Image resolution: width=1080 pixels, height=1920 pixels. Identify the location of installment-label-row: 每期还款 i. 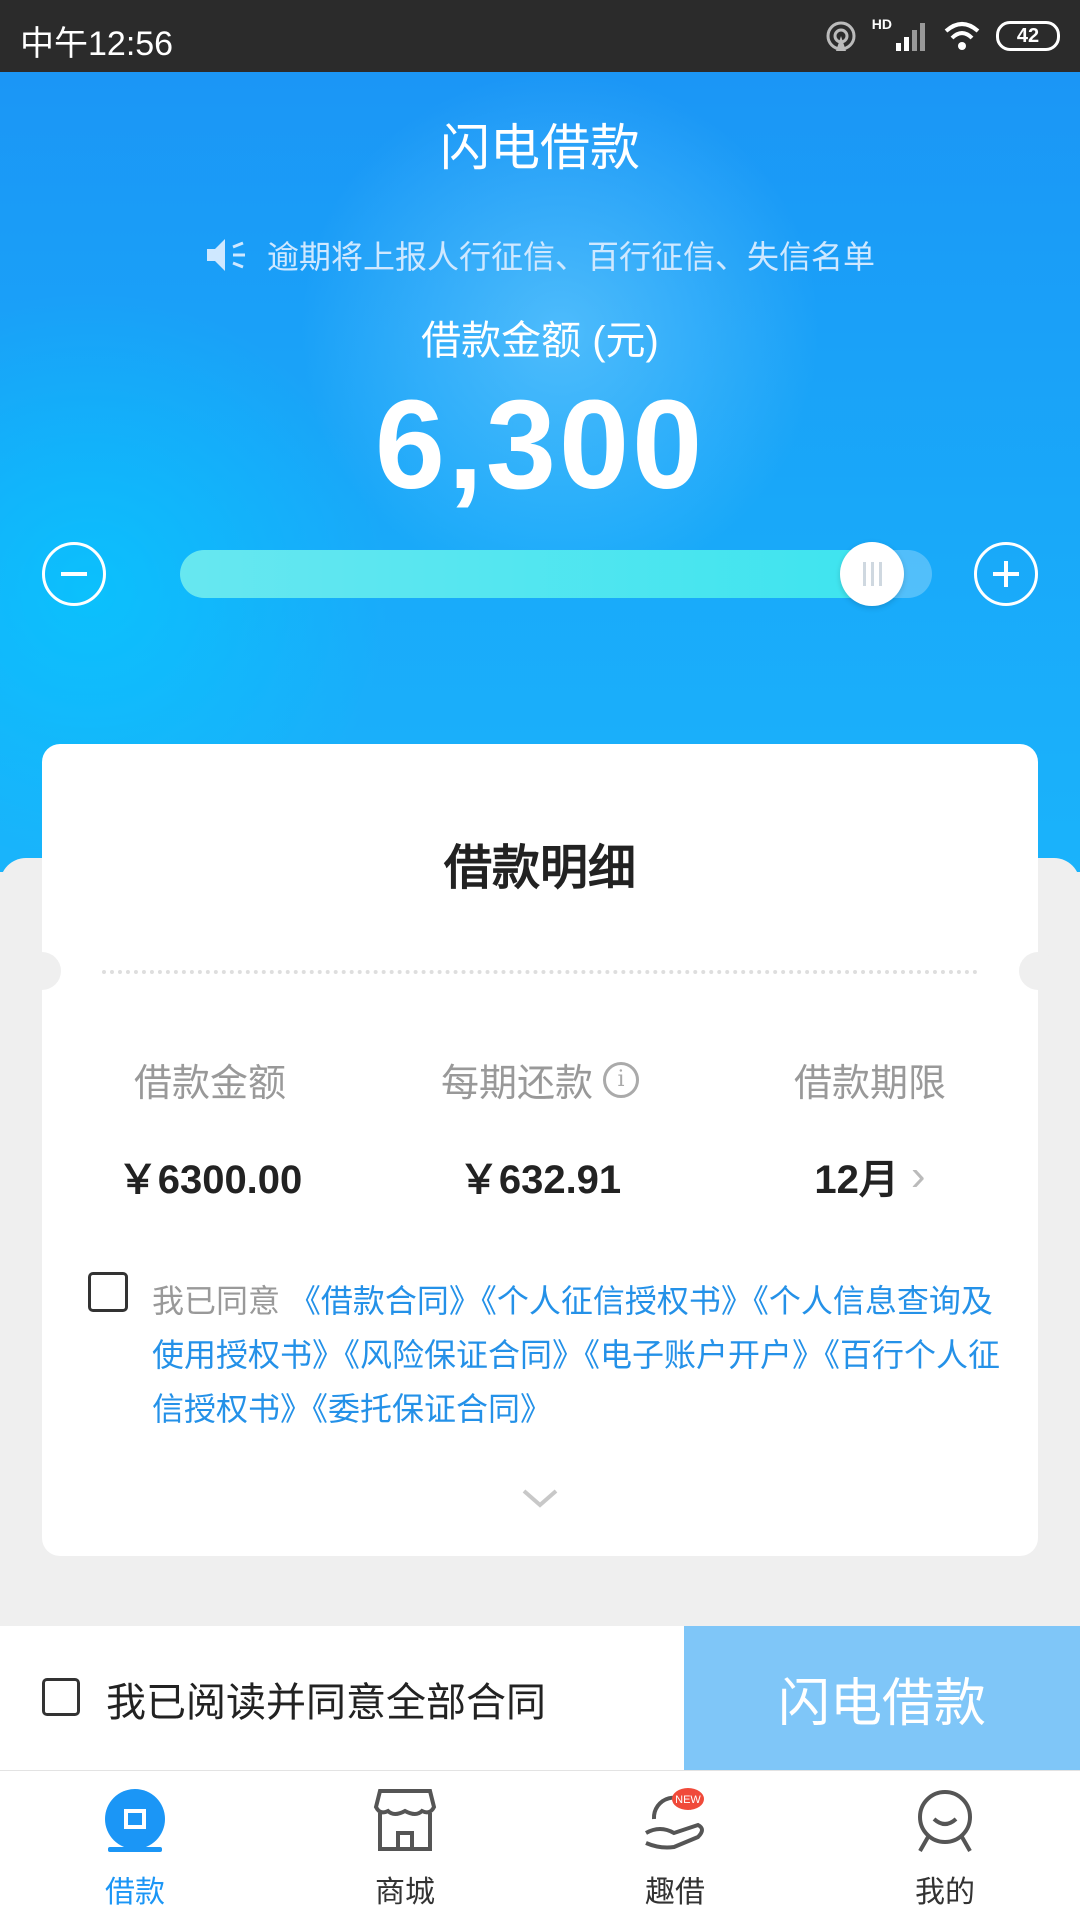
(540, 1079).